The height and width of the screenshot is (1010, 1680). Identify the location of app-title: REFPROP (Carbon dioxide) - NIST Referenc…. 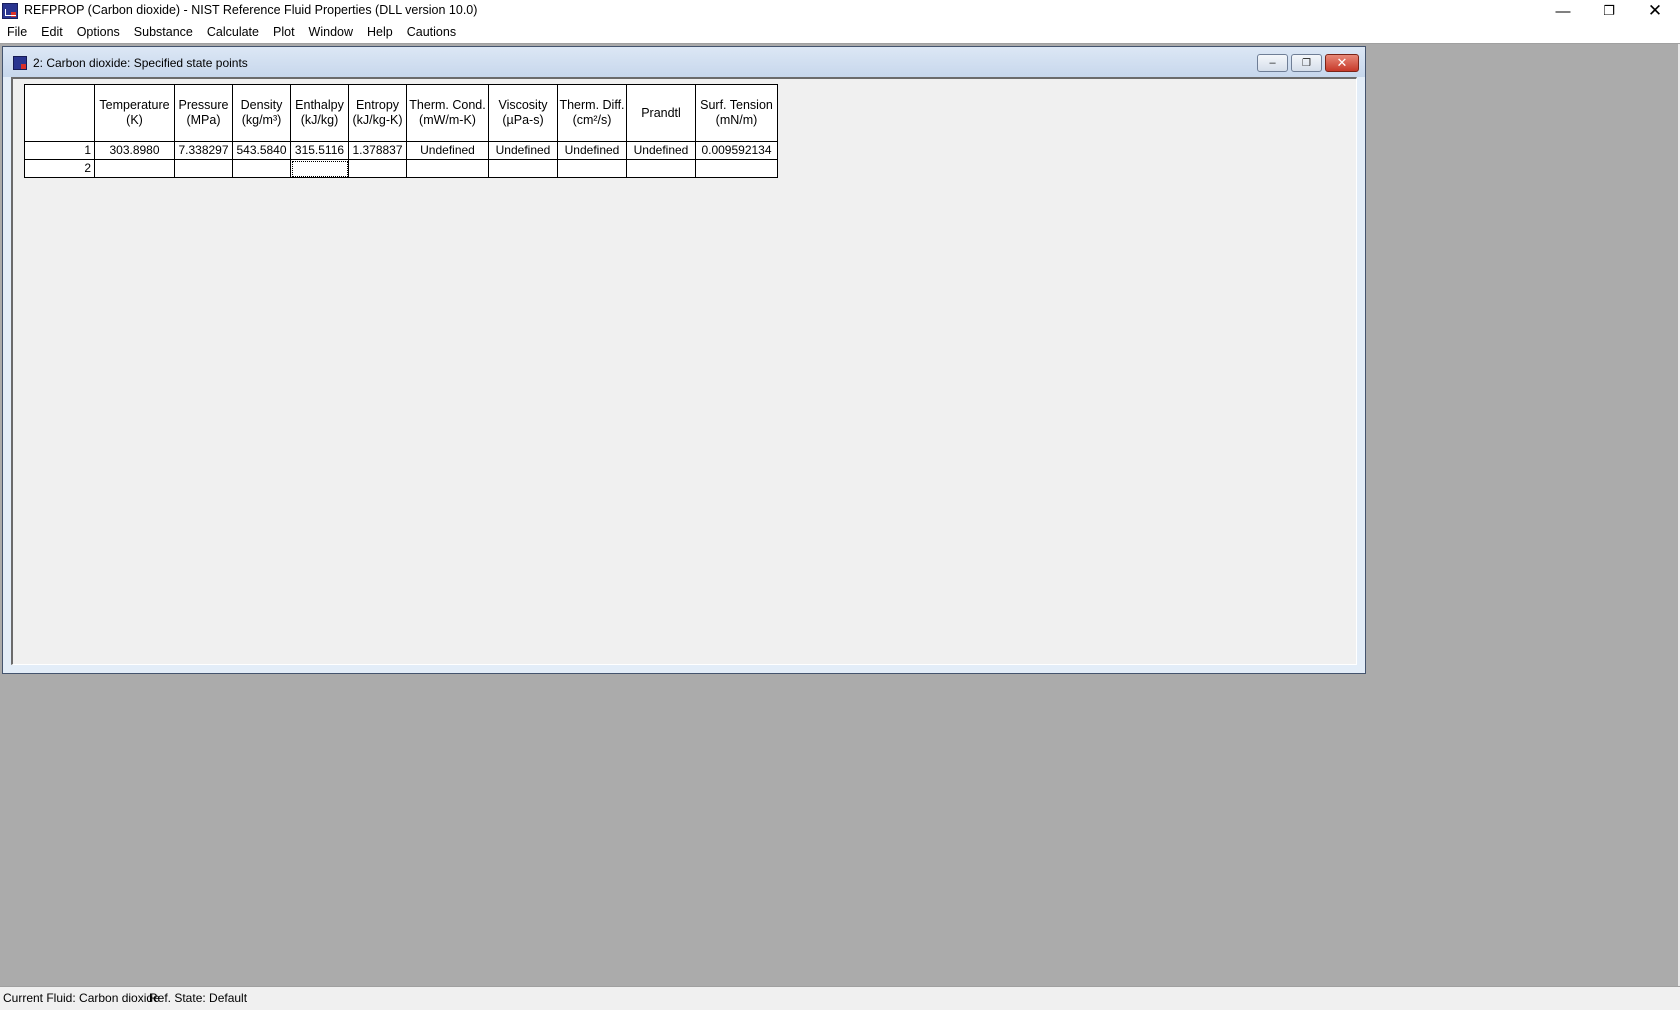
(251, 10).